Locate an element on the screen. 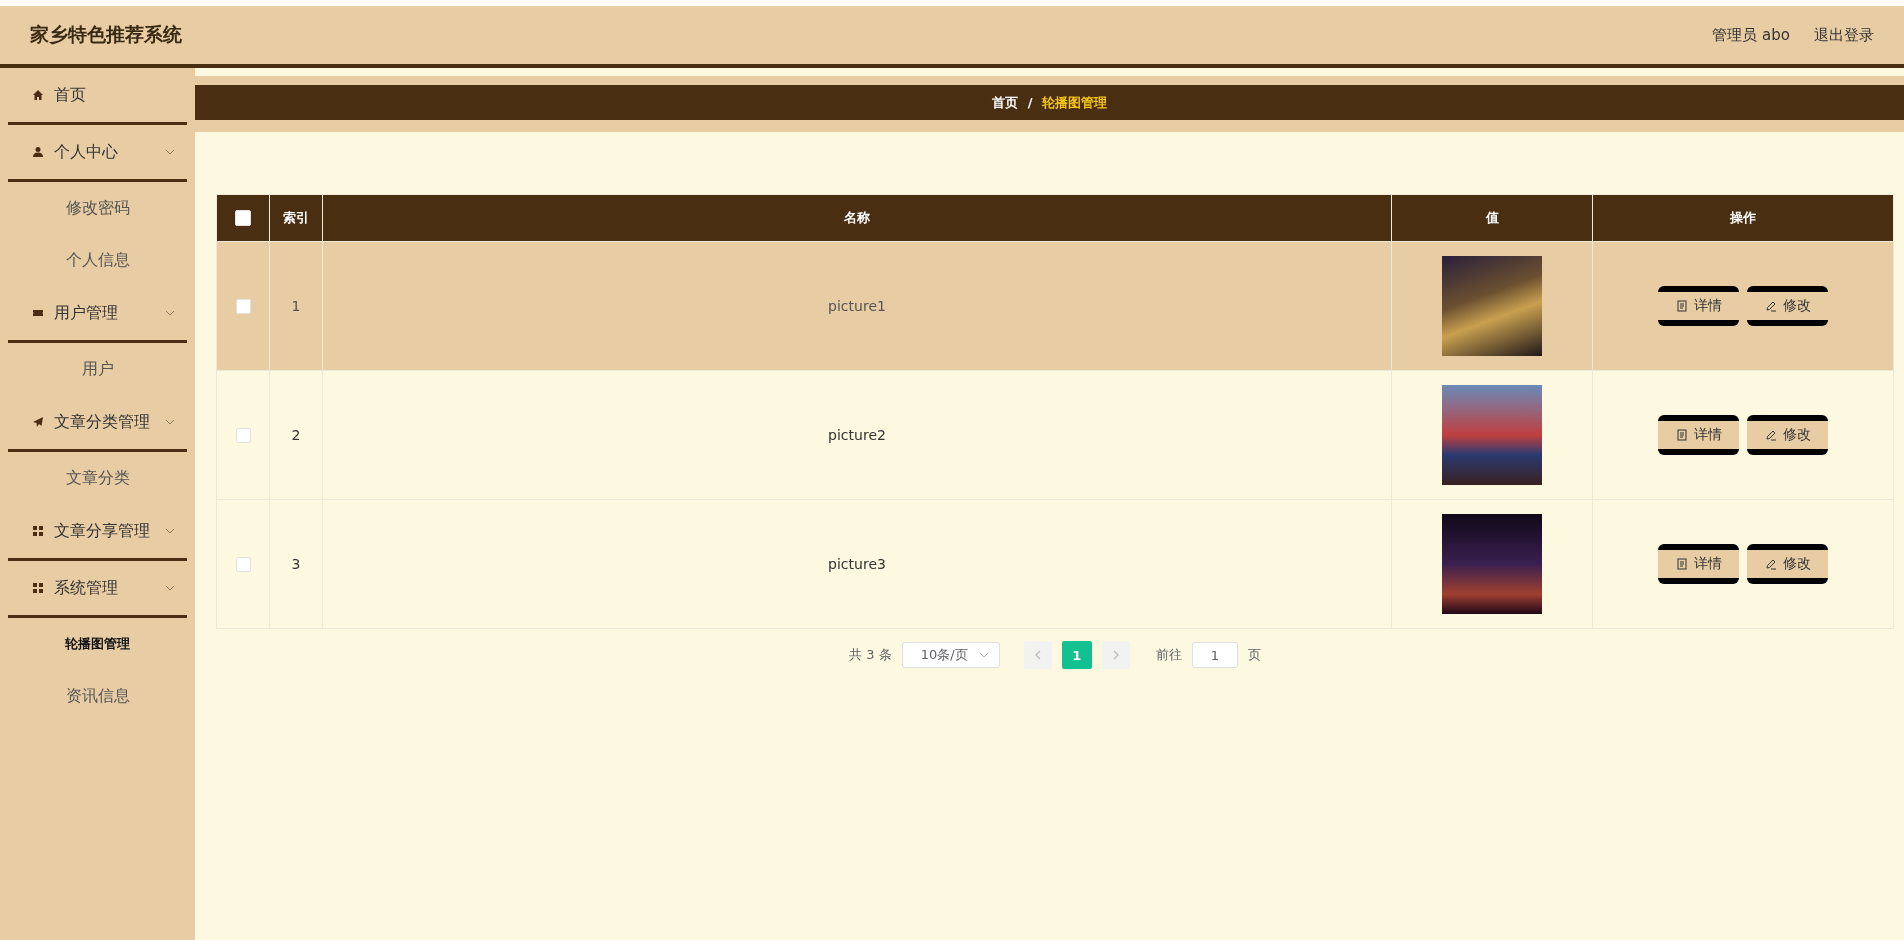 The height and width of the screenshot is (940, 1904). index-text: 2 is located at coordinates (296, 435).